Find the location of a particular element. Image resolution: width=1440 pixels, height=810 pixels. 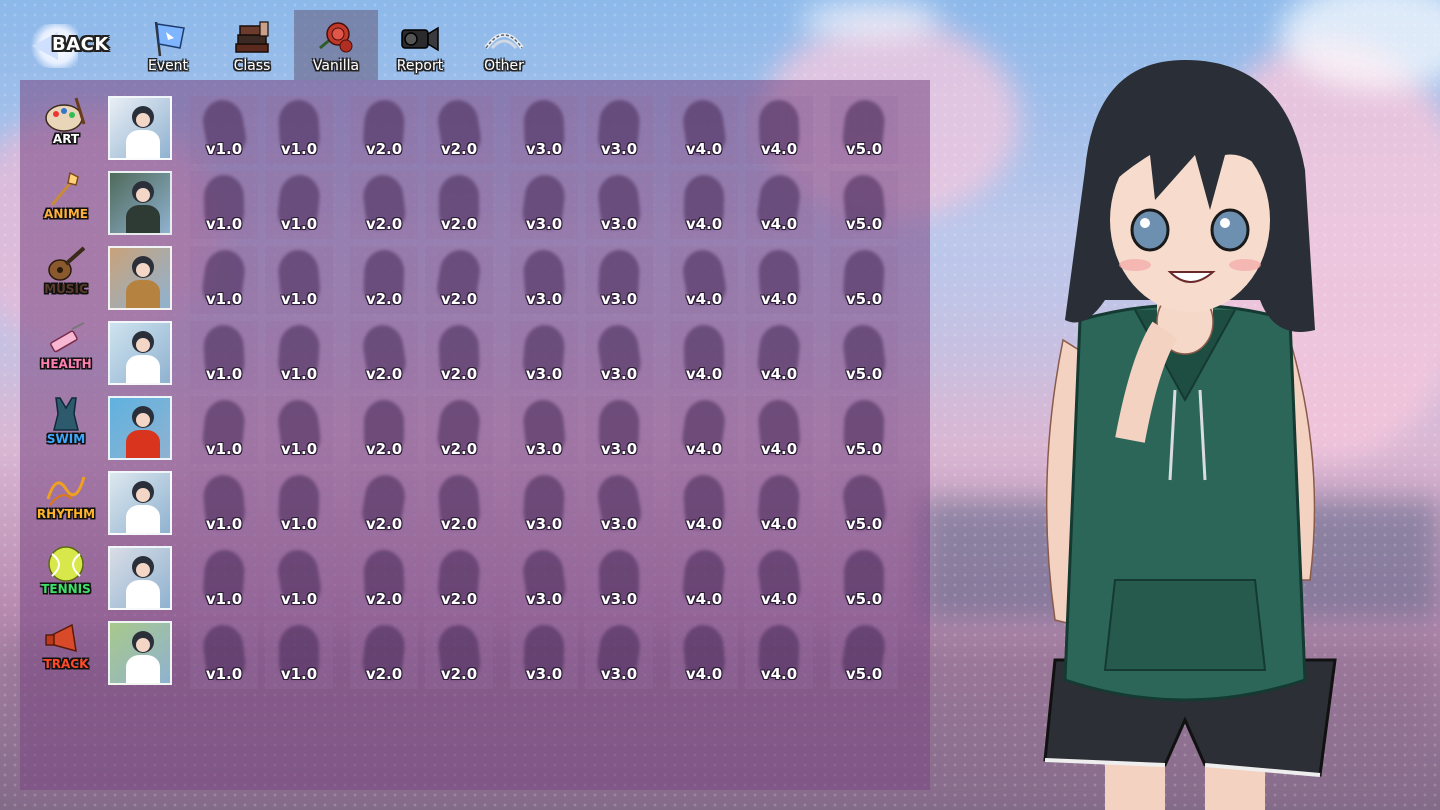

category-swim: SWIM is located at coordinates (66, 424).